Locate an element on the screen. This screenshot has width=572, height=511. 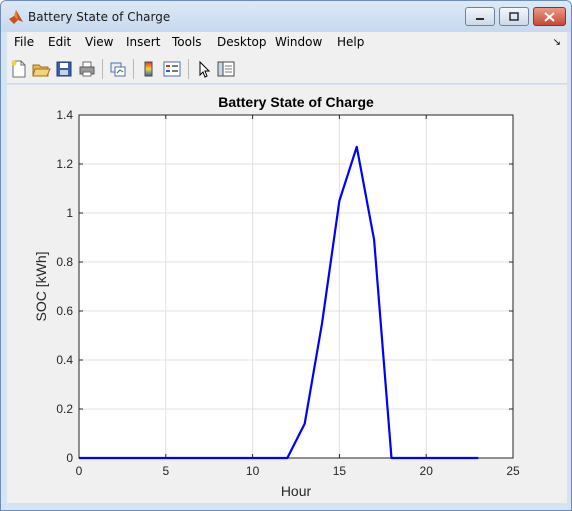
new-figure-icon is located at coordinates (19, 69).